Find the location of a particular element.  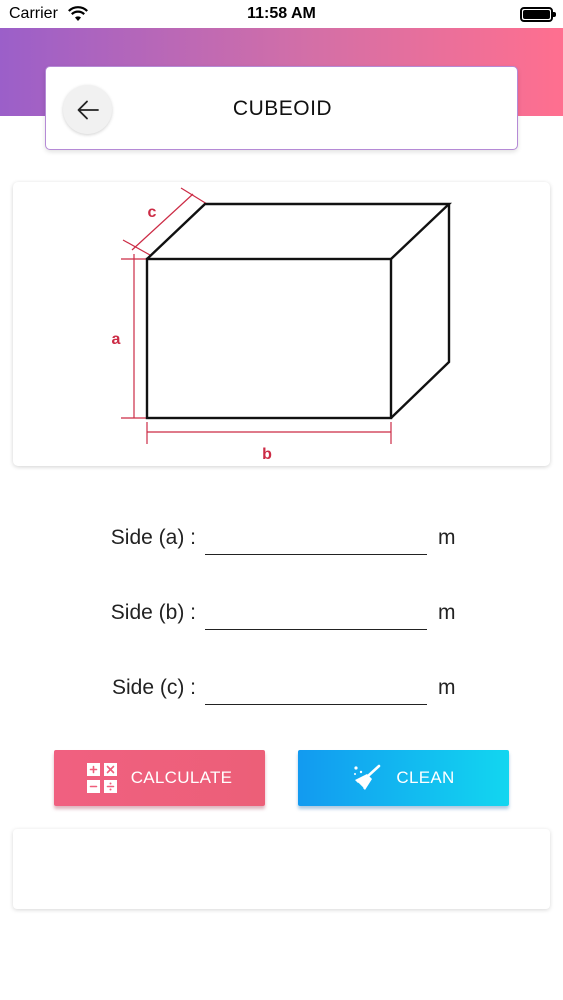

side-b-unit: m is located at coordinates (447, 612).